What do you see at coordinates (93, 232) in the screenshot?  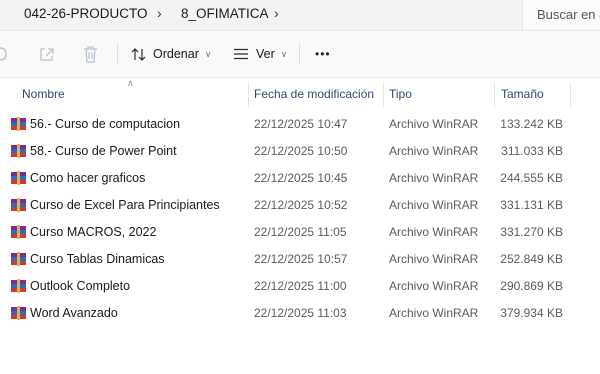 I see `file-name: Curso MACROS, 2022` at bounding box center [93, 232].